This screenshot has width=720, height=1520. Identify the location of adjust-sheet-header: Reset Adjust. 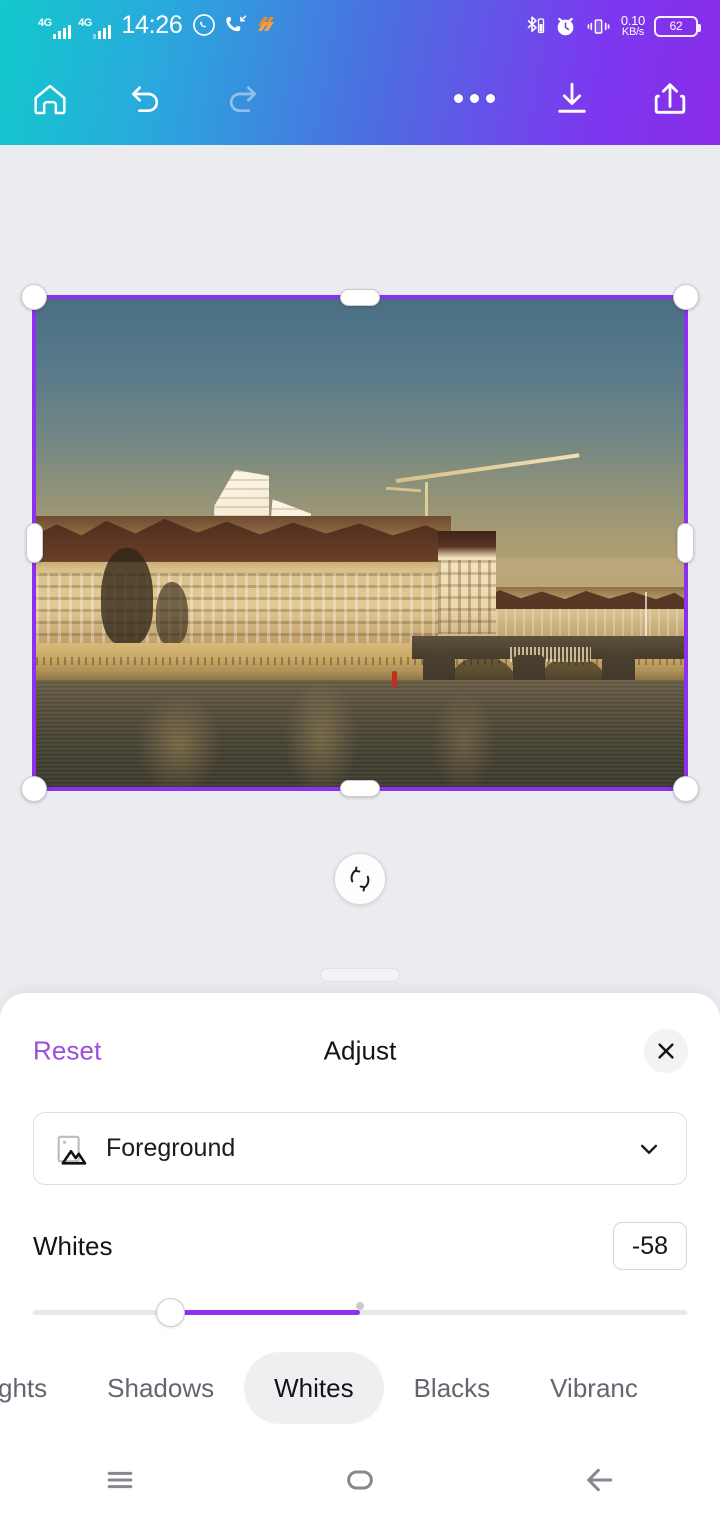
(360, 1051).